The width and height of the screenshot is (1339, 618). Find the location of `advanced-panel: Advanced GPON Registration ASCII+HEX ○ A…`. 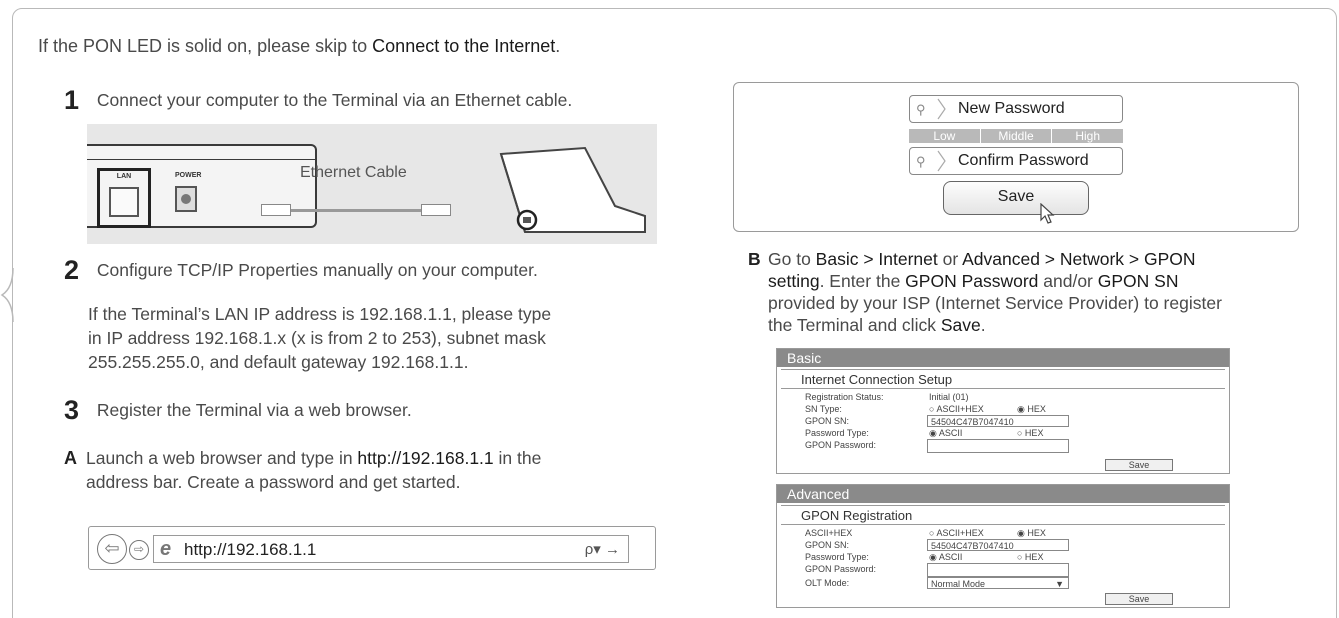

advanced-panel: Advanced GPON Registration ASCII+HEX ○ A… is located at coordinates (1003, 546).